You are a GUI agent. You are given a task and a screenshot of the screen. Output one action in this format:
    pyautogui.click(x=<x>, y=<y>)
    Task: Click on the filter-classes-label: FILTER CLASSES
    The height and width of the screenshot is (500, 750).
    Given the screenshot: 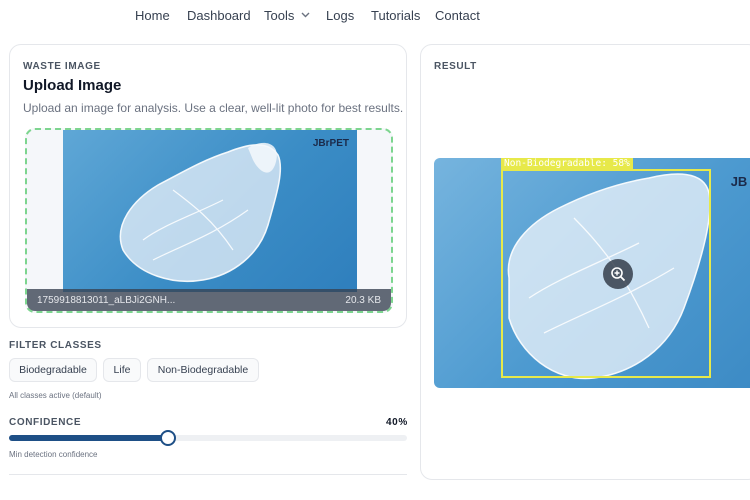 What is the action you would take?
    pyautogui.click(x=55, y=345)
    